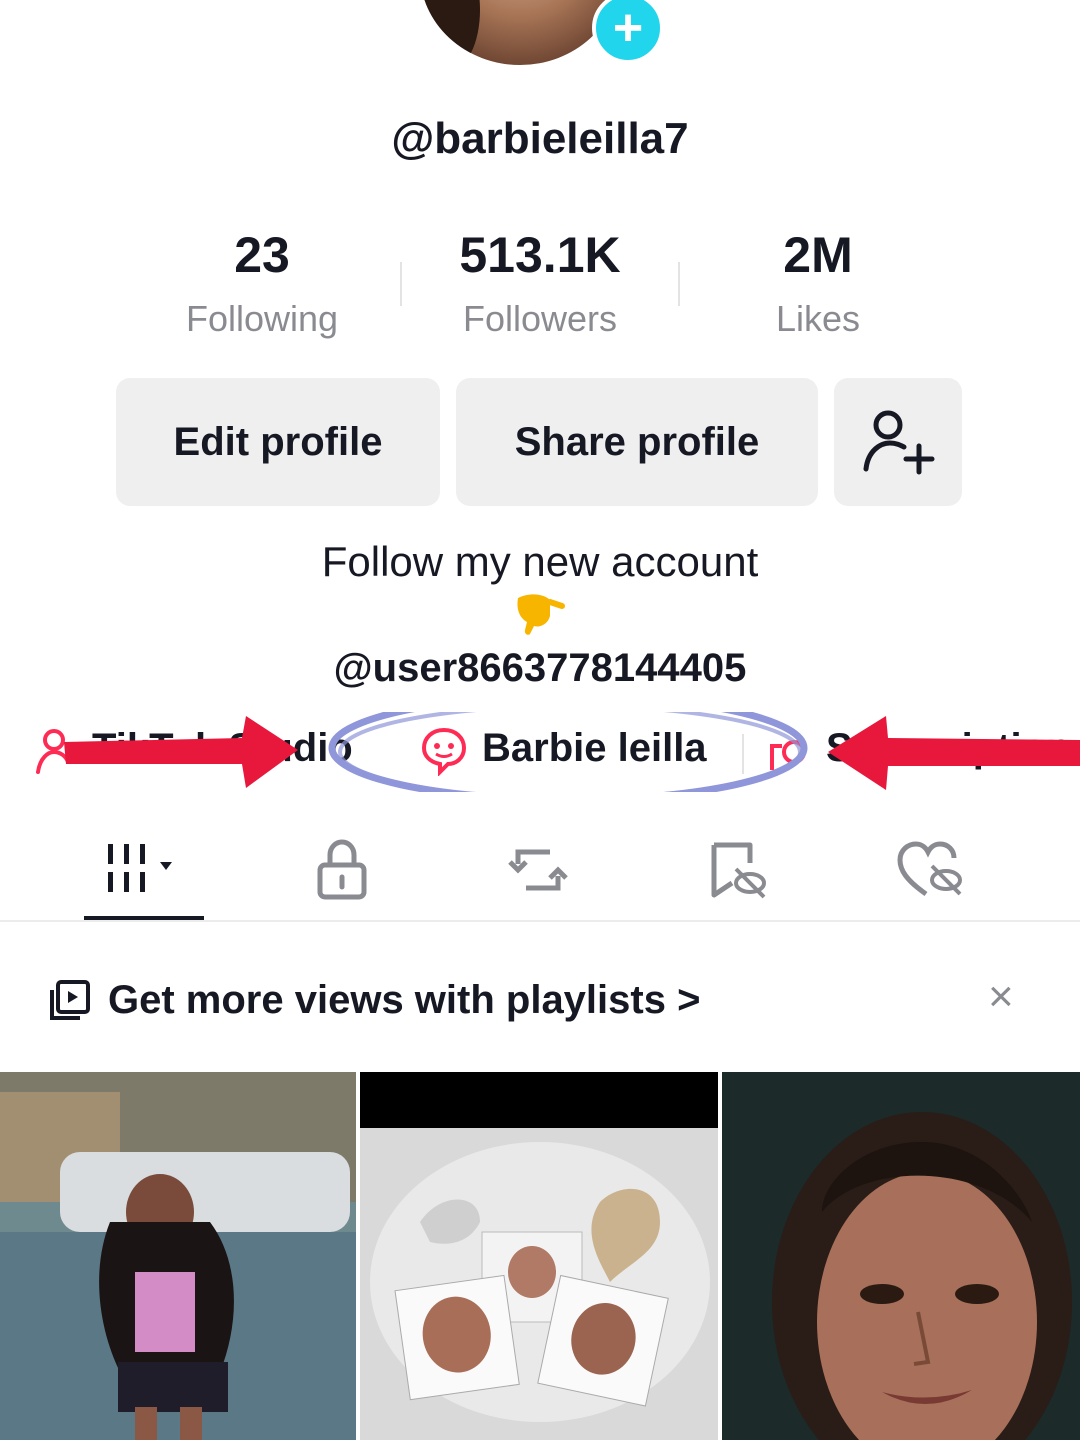 The width and height of the screenshot is (1080, 1440). I want to click on pointing-hand-emoji-icon, so click(541, 614).